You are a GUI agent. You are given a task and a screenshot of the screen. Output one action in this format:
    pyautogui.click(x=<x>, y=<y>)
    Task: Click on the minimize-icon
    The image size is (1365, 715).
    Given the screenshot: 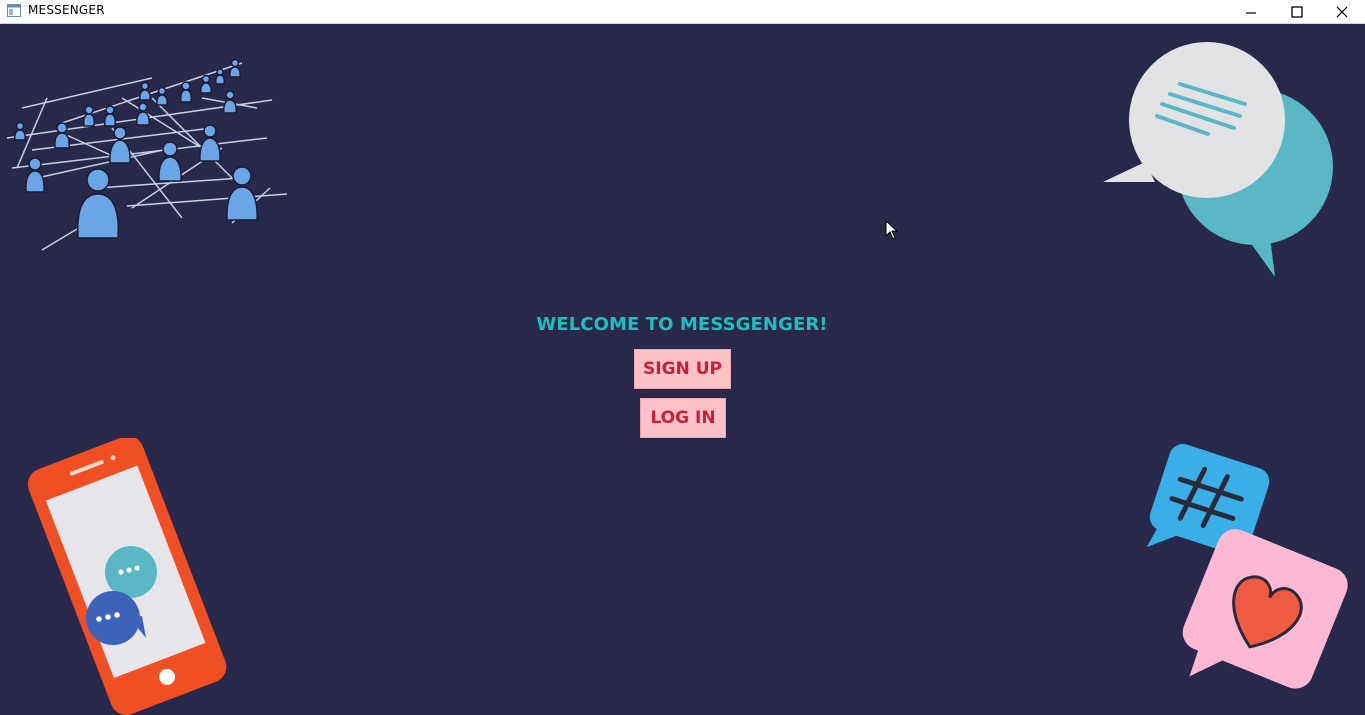 What is the action you would take?
    pyautogui.click(x=1251, y=12)
    